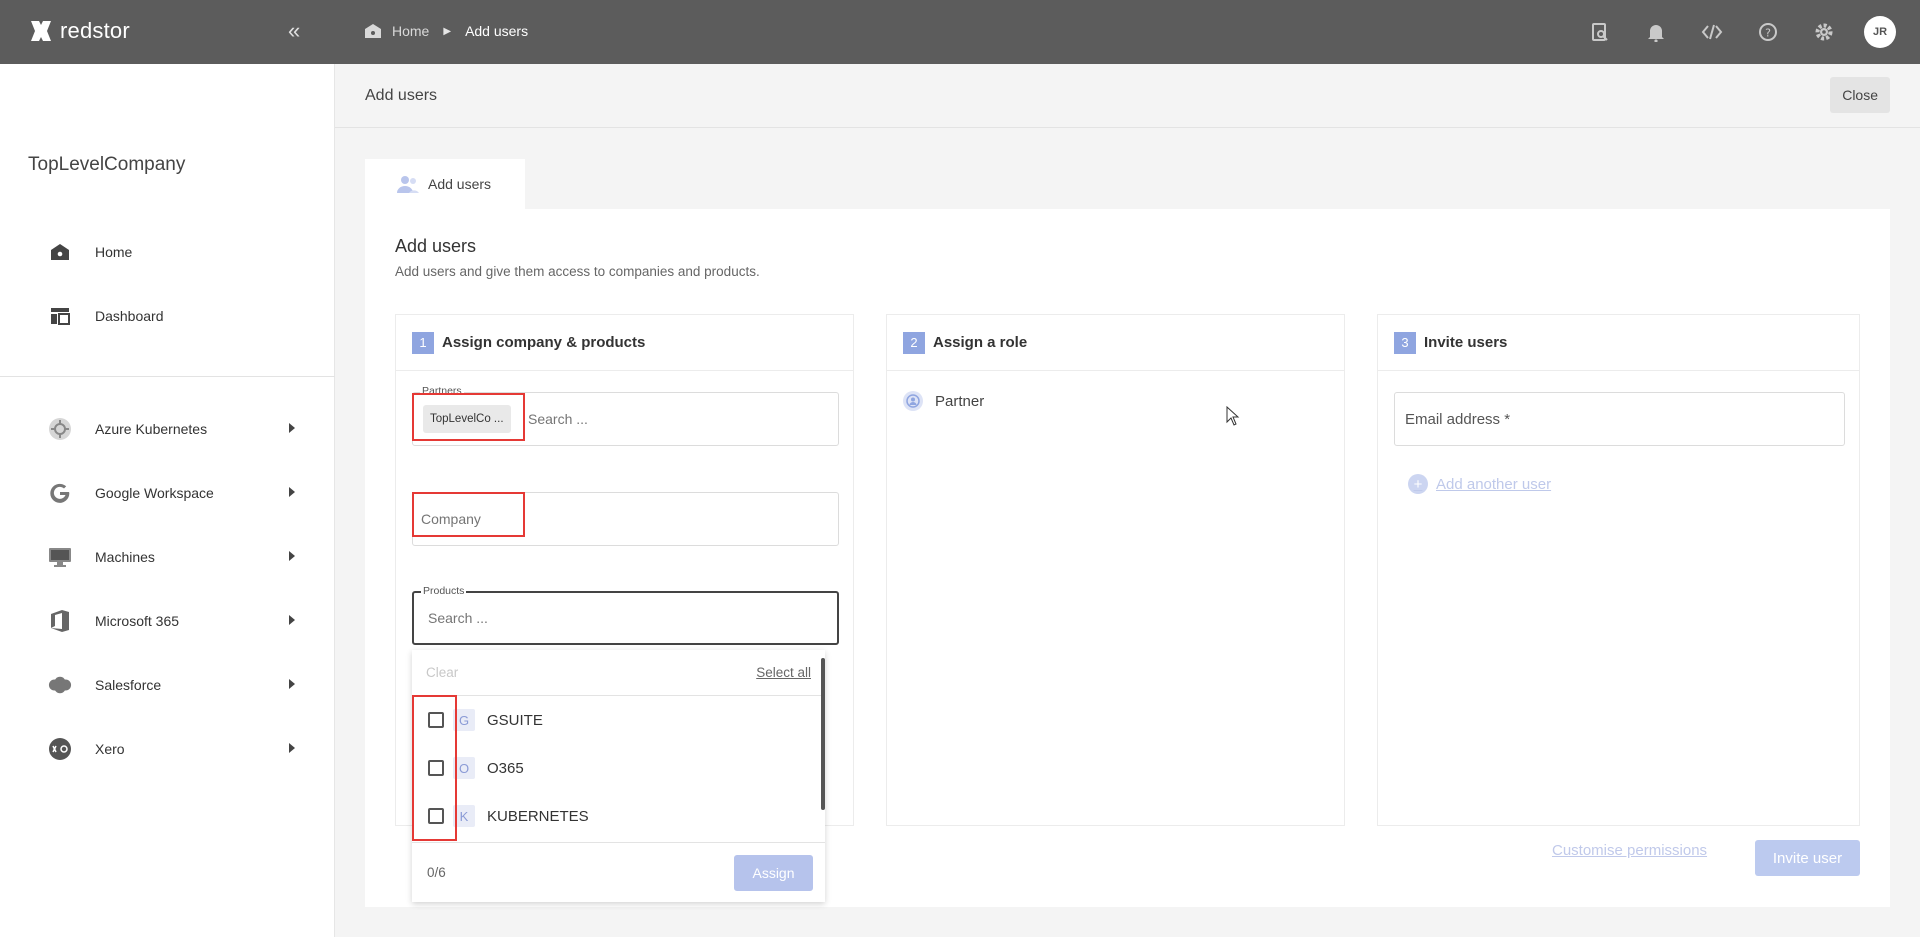 The width and height of the screenshot is (1920, 937). What do you see at coordinates (1629, 850) in the screenshot?
I see `customise-permissions-link: Customise permissions` at bounding box center [1629, 850].